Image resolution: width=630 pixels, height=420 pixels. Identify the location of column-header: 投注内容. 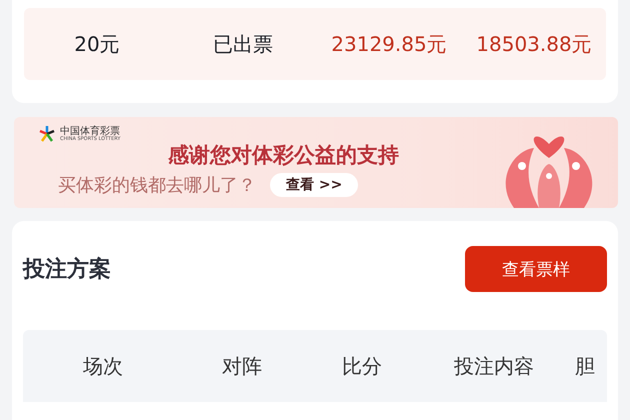
(494, 366).